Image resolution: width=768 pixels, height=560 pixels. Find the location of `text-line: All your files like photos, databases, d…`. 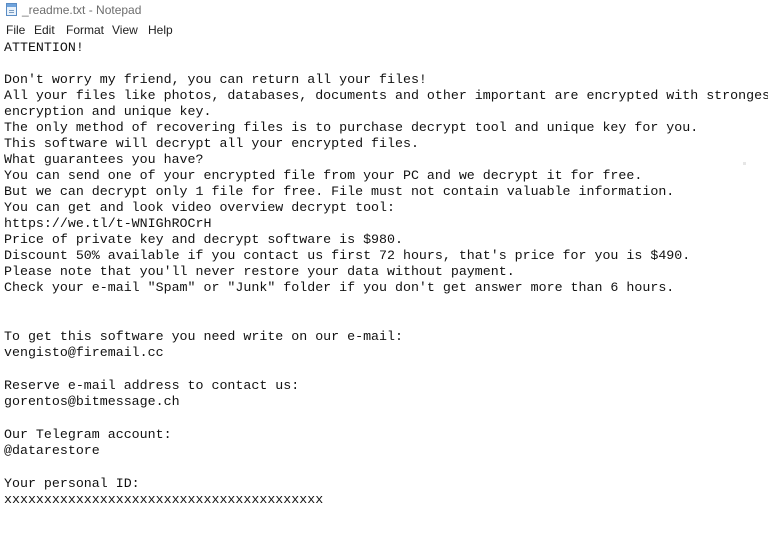

text-line: All your files like photos, databases, d… is located at coordinates (386, 95).